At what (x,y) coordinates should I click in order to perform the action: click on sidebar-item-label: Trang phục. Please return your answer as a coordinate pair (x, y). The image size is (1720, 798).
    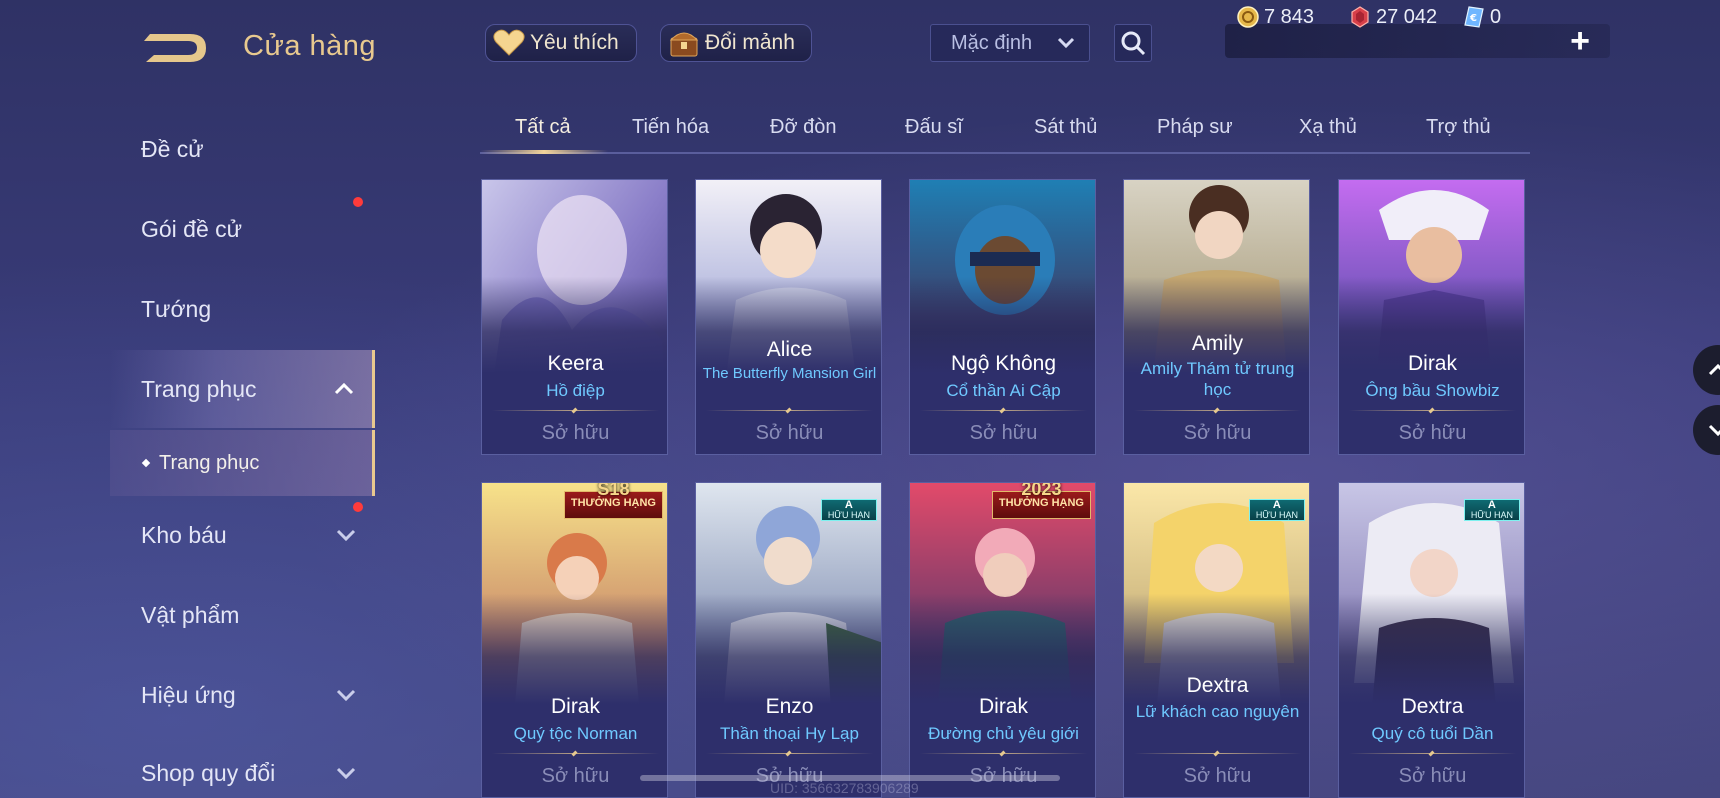
    Looking at the image, I should click on (199, 388).